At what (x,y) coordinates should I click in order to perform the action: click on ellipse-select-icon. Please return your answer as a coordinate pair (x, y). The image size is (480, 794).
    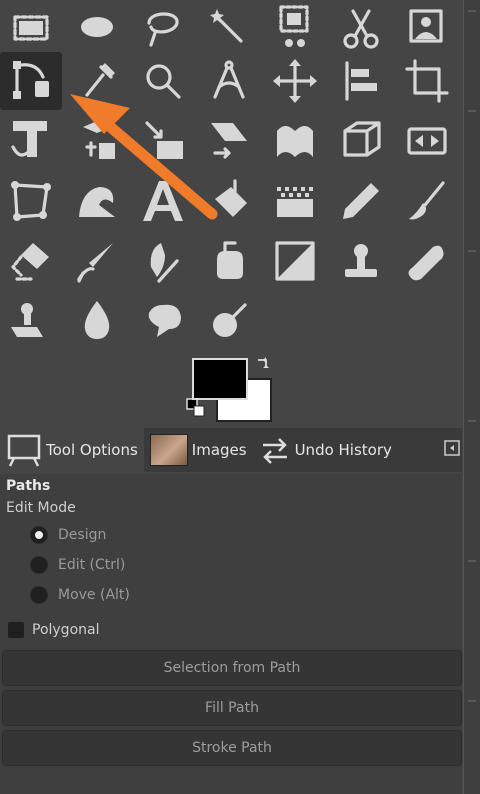
    Looking at the image, I should click on (97, 27).